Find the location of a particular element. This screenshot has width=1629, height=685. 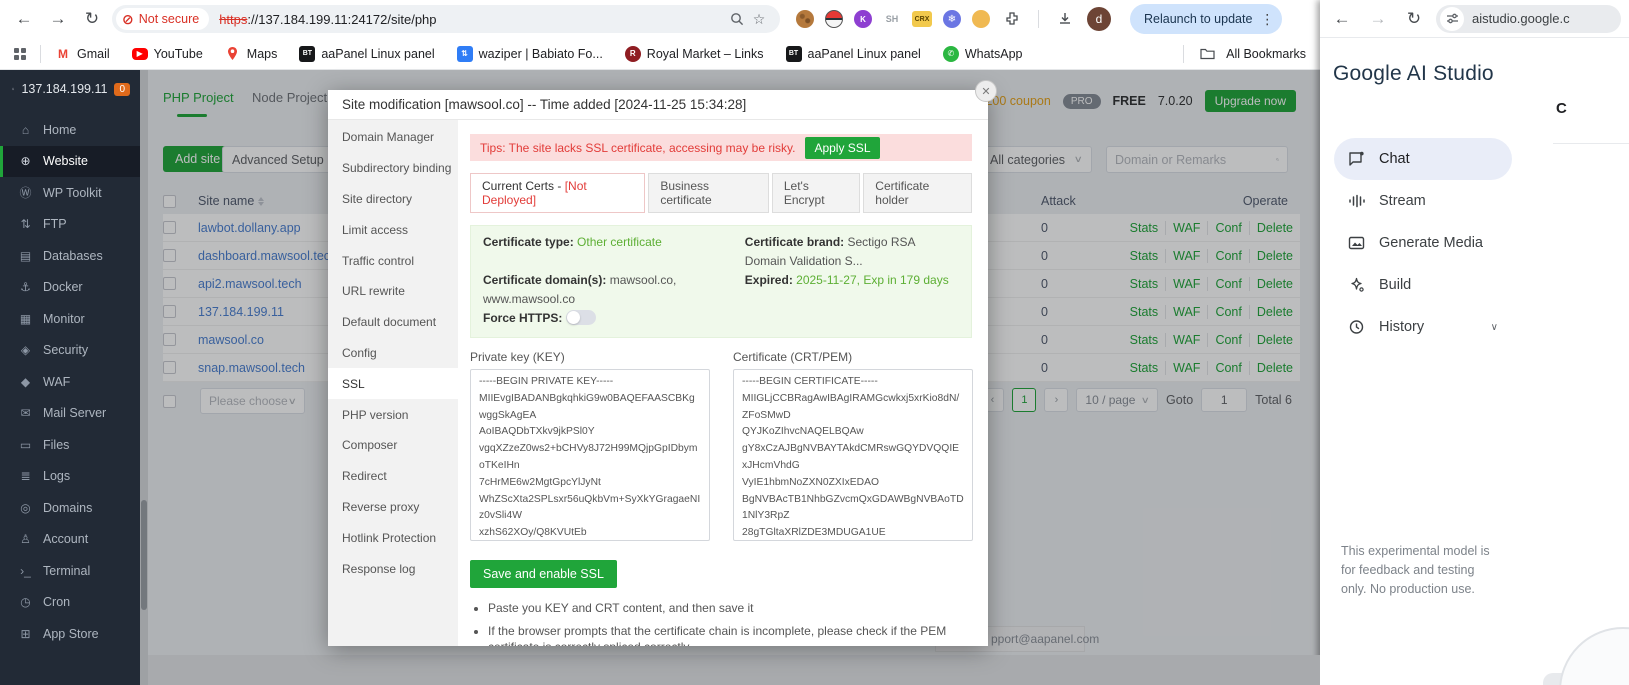

sidebar-item-mail-server: ✉ Mail Server is located at coordinates (70, 414).